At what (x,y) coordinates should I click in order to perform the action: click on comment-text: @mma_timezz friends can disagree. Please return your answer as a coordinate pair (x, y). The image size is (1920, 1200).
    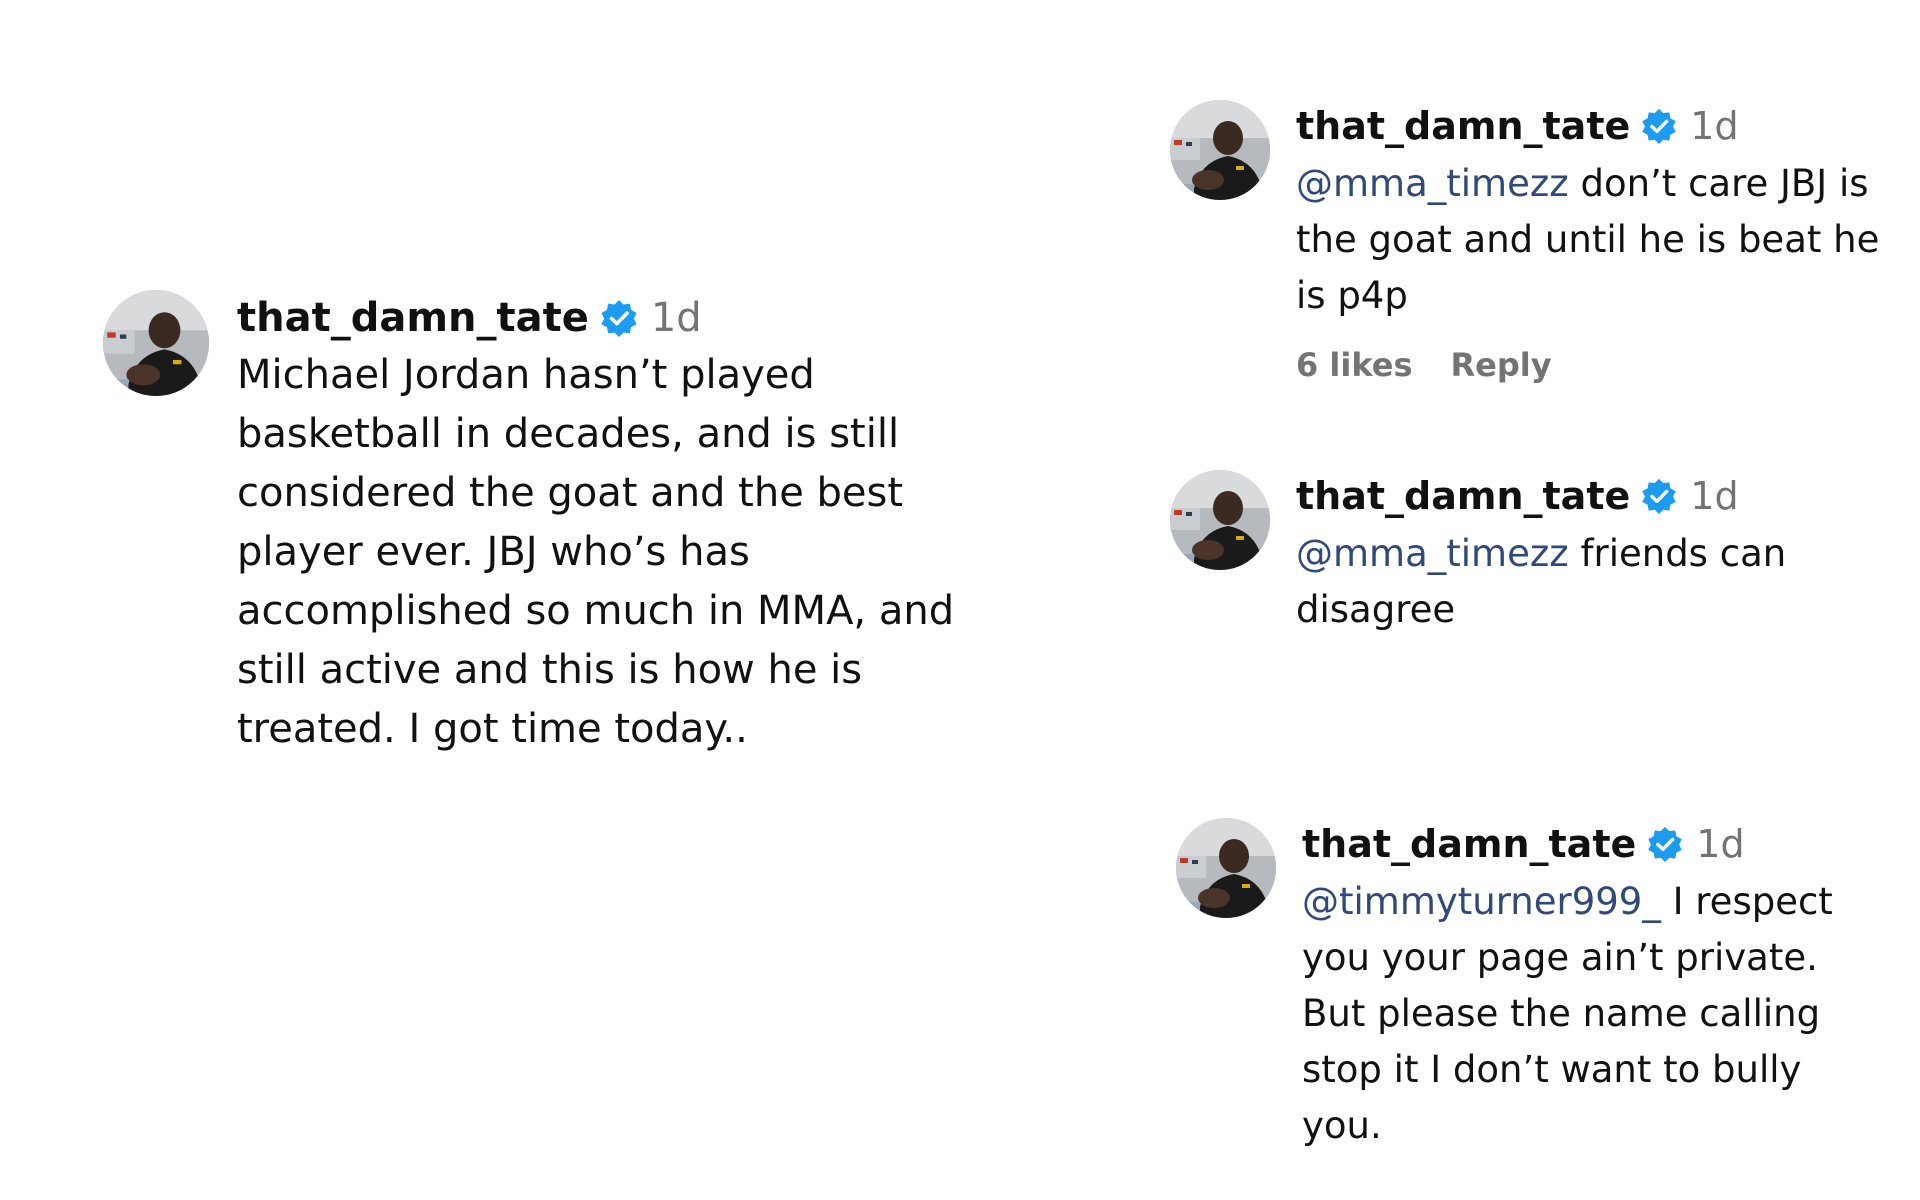
    Looking at the image, I should click on (1591, 582).